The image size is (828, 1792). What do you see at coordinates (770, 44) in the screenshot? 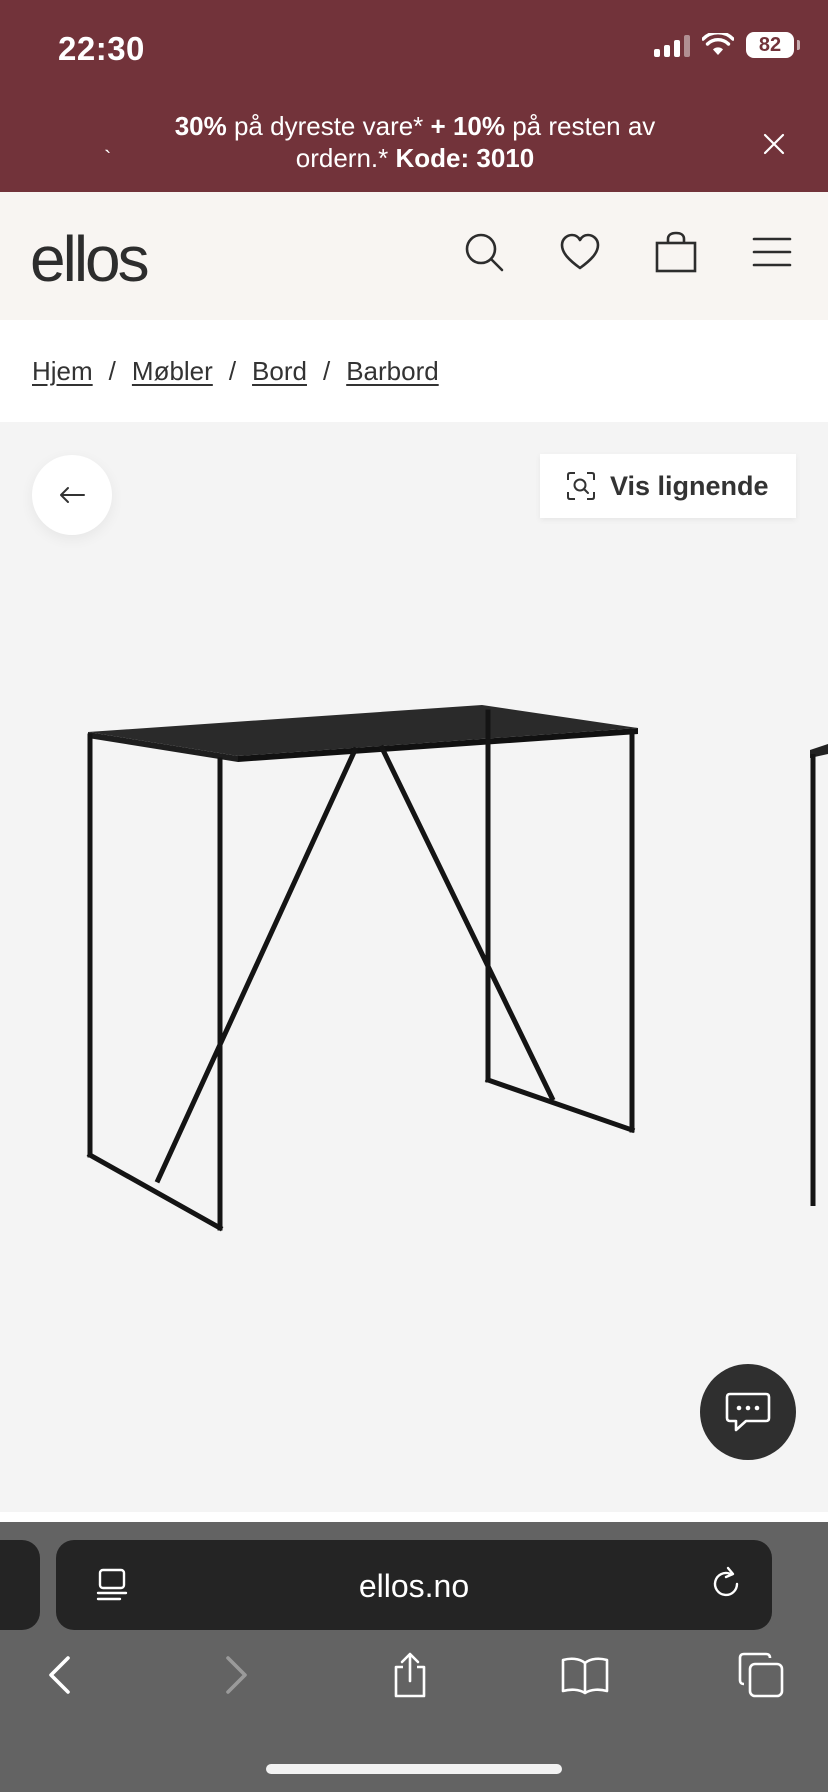
I see `battery-level: 82` at bounding box center [770, 44].